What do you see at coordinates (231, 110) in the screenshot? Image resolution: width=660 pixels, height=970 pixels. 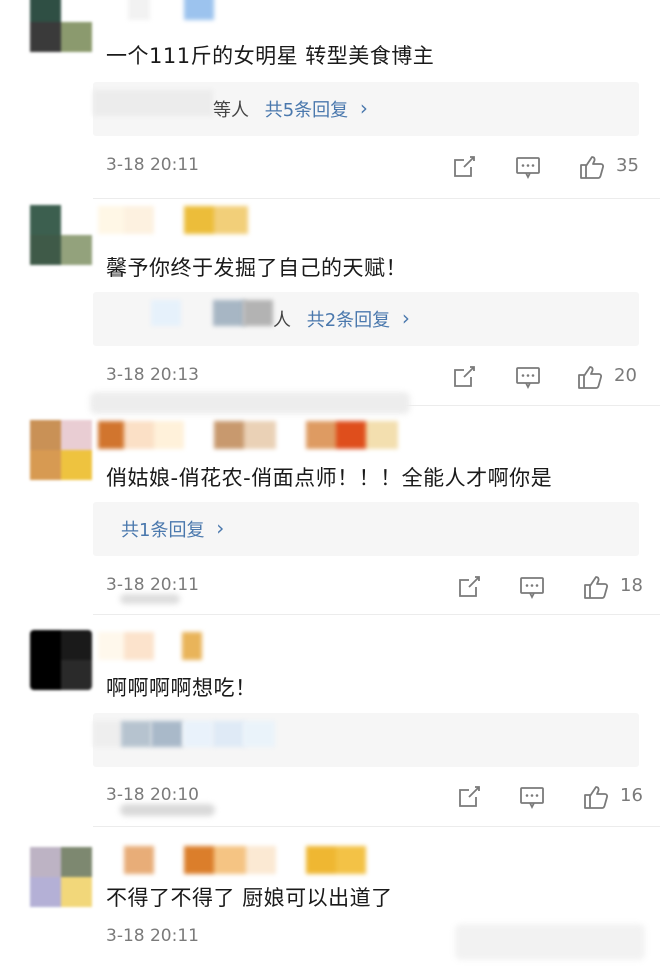 I see `reply-participants: 等人` at bounding box center [231, 110].